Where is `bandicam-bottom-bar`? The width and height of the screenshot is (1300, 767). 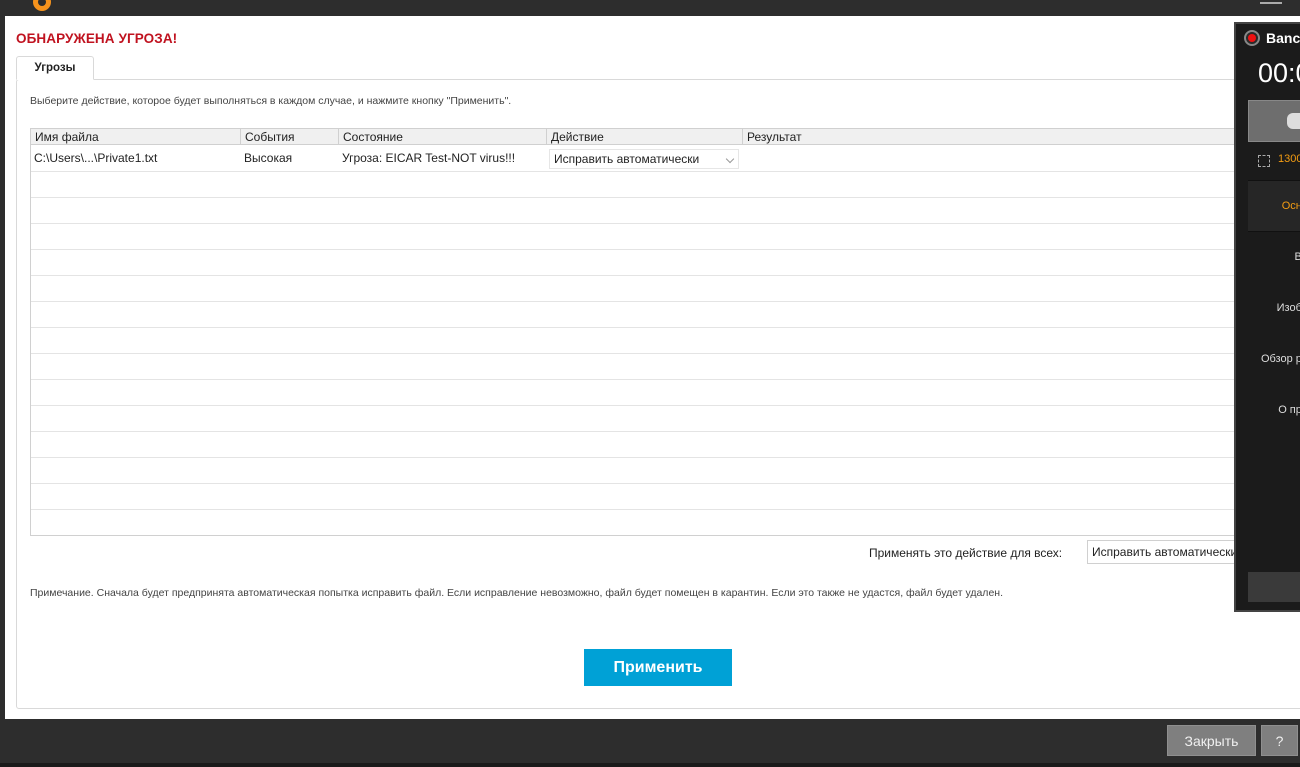 bandicam-bottom-bar is located at coordinates (1274, 587).